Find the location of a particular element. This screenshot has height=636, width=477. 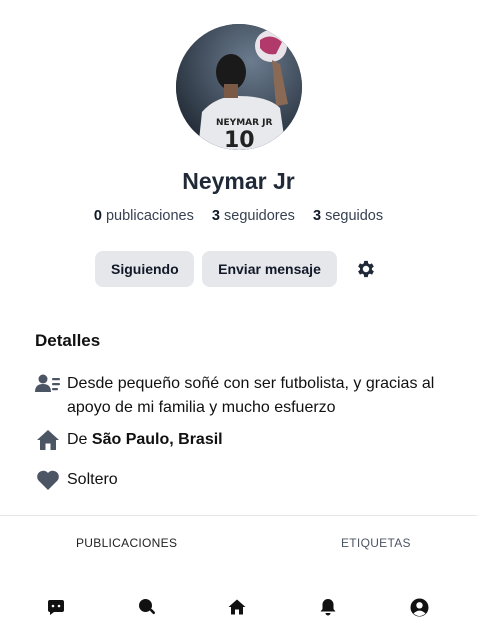

city-prefix: De is located at coordinates (77, 439).